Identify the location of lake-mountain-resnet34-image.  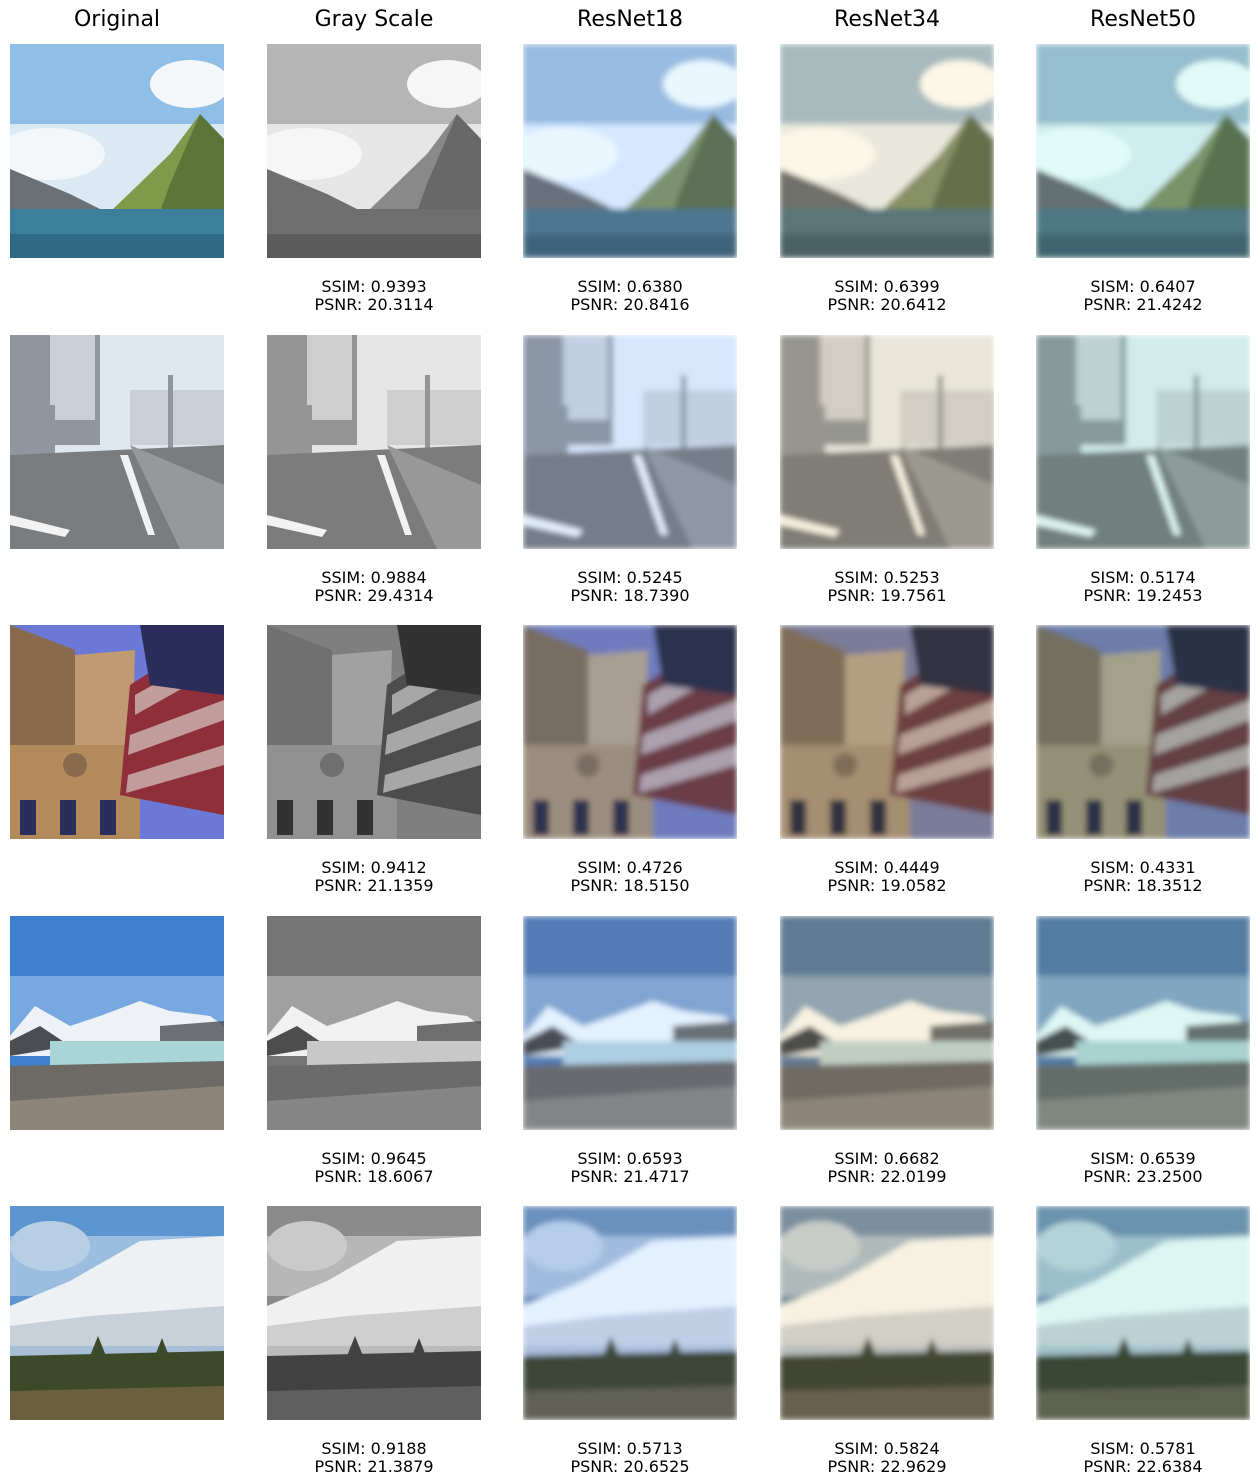
(887, 151).